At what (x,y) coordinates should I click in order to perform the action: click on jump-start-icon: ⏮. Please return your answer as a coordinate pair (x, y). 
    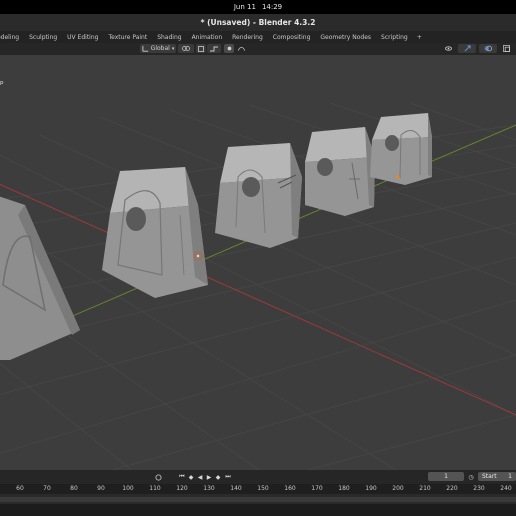
    Looking at the image, I should click on (182, 476).